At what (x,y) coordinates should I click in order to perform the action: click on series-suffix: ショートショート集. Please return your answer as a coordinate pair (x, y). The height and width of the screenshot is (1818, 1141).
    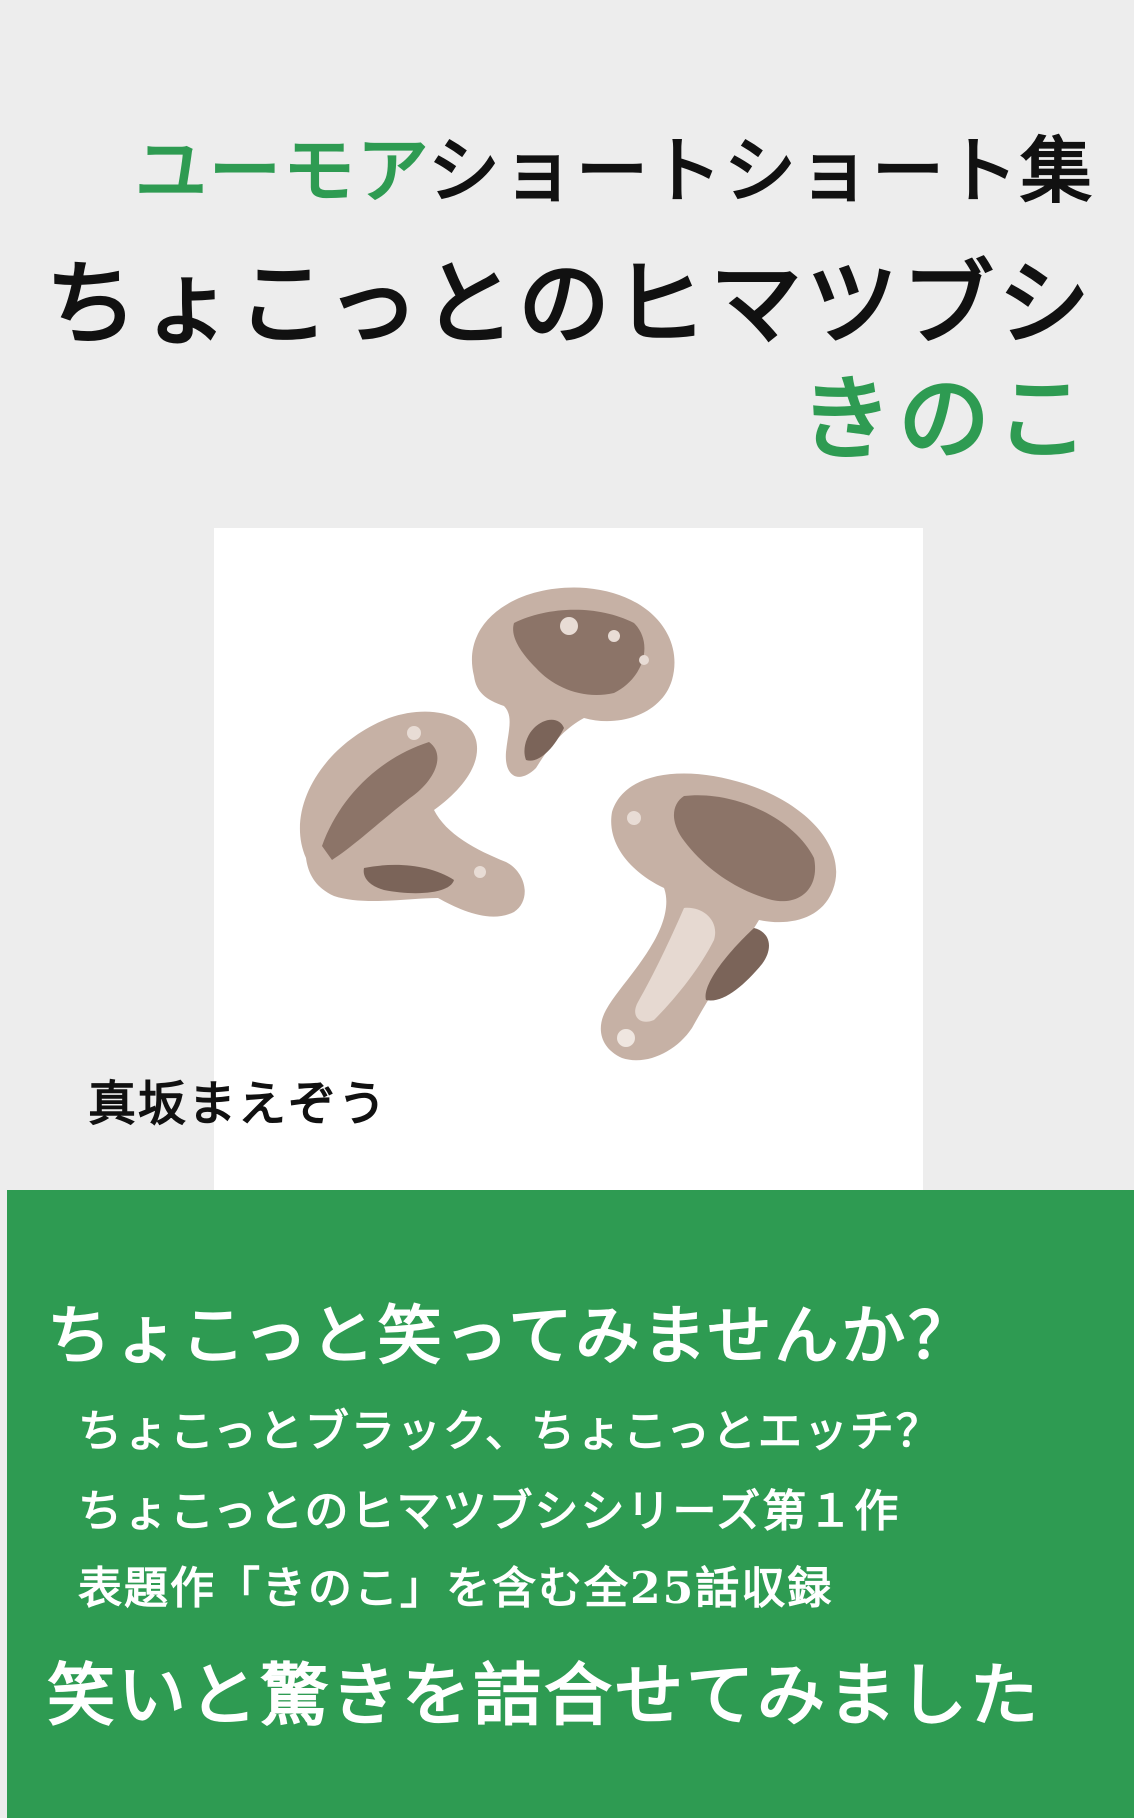
    Looking at the image, I should click on (760, 170).